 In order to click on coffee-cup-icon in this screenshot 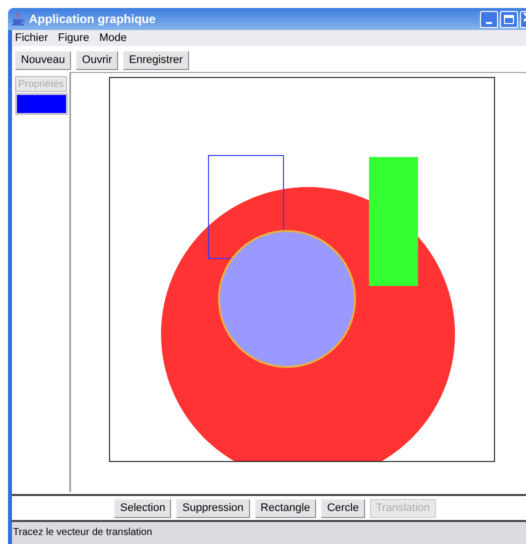, I will do `click(18, 19)`.